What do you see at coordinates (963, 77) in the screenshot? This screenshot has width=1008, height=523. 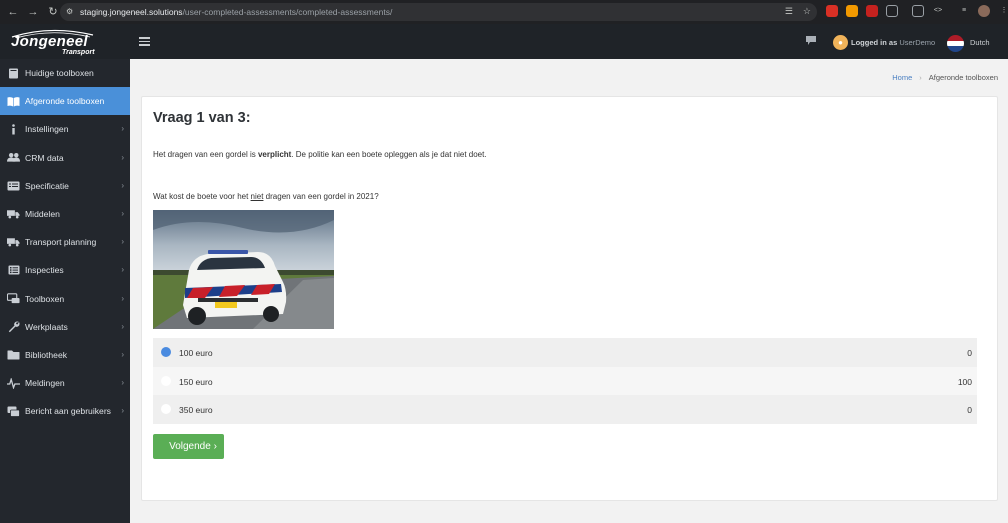 I see `breadcrumb-current: Afgeronde toolboxen` at bounding box center [963, 77].